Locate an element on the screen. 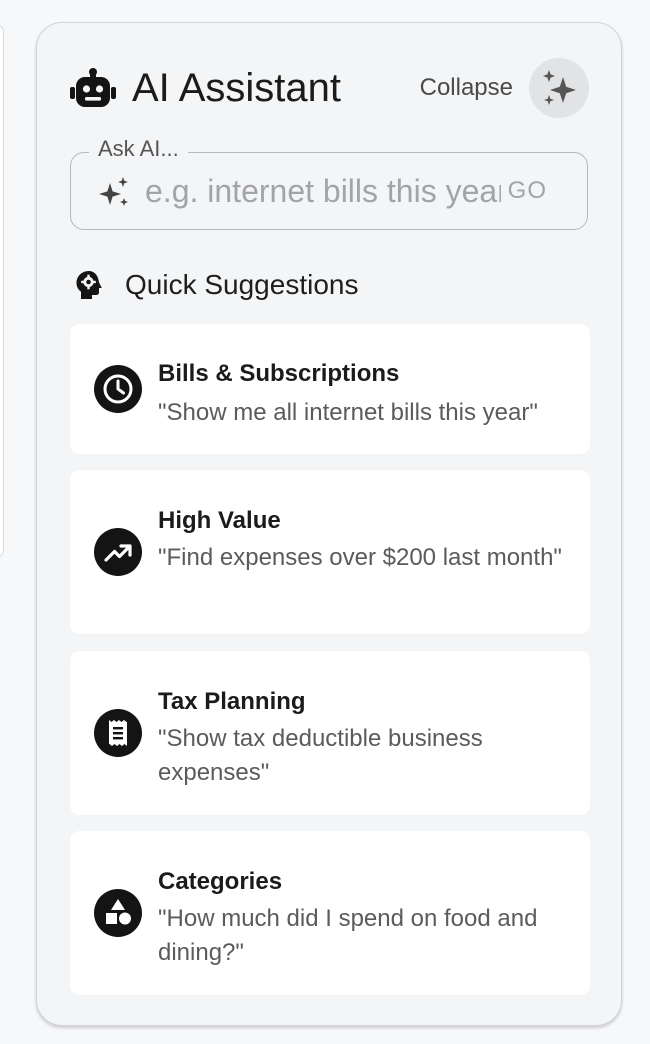 The width and height of the screenshot is (650, 1044). adjacent-panel-edge is located at coordinates (2, 291).